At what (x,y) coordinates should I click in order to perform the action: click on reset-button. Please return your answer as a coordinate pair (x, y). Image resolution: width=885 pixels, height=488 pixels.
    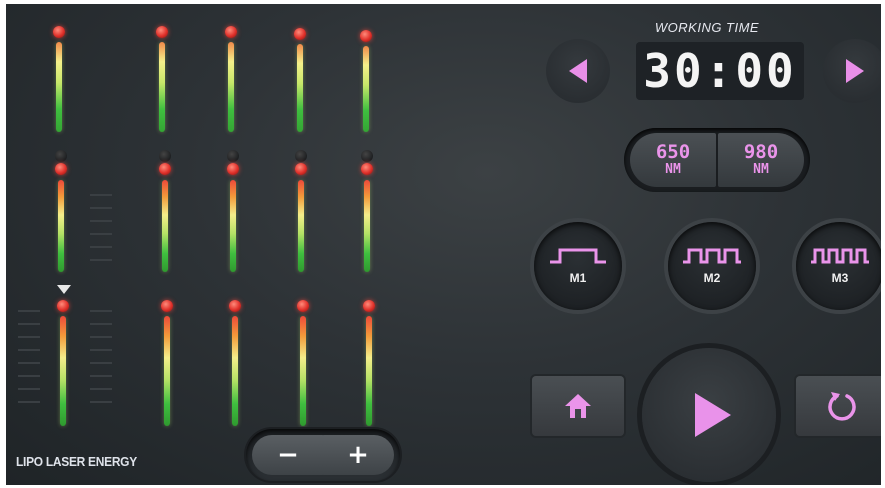
    Looking at the image, I should click on (838, 406).